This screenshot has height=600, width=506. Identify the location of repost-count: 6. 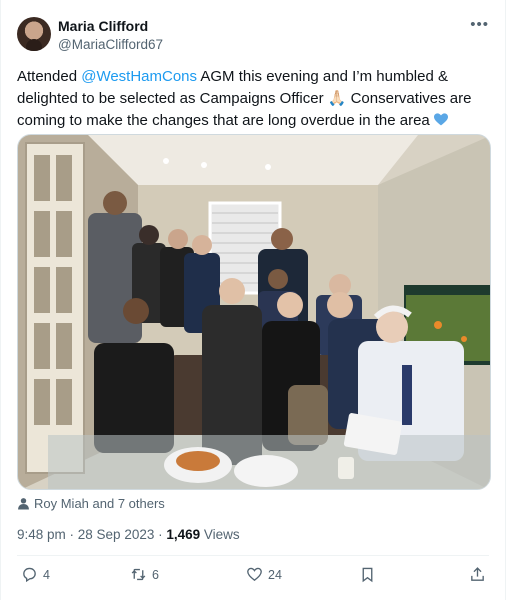
(155, 574).